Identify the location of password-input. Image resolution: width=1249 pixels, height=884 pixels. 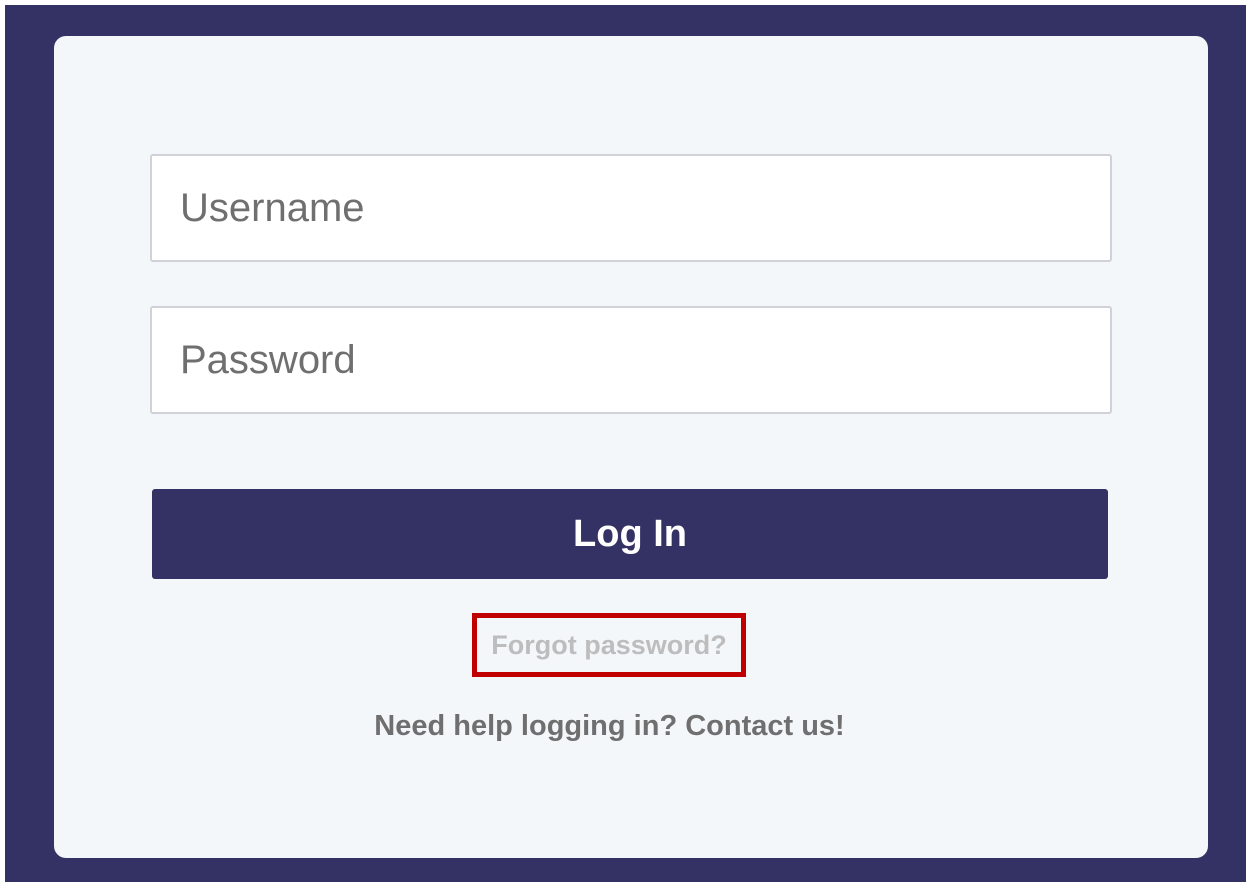
(631, 360).